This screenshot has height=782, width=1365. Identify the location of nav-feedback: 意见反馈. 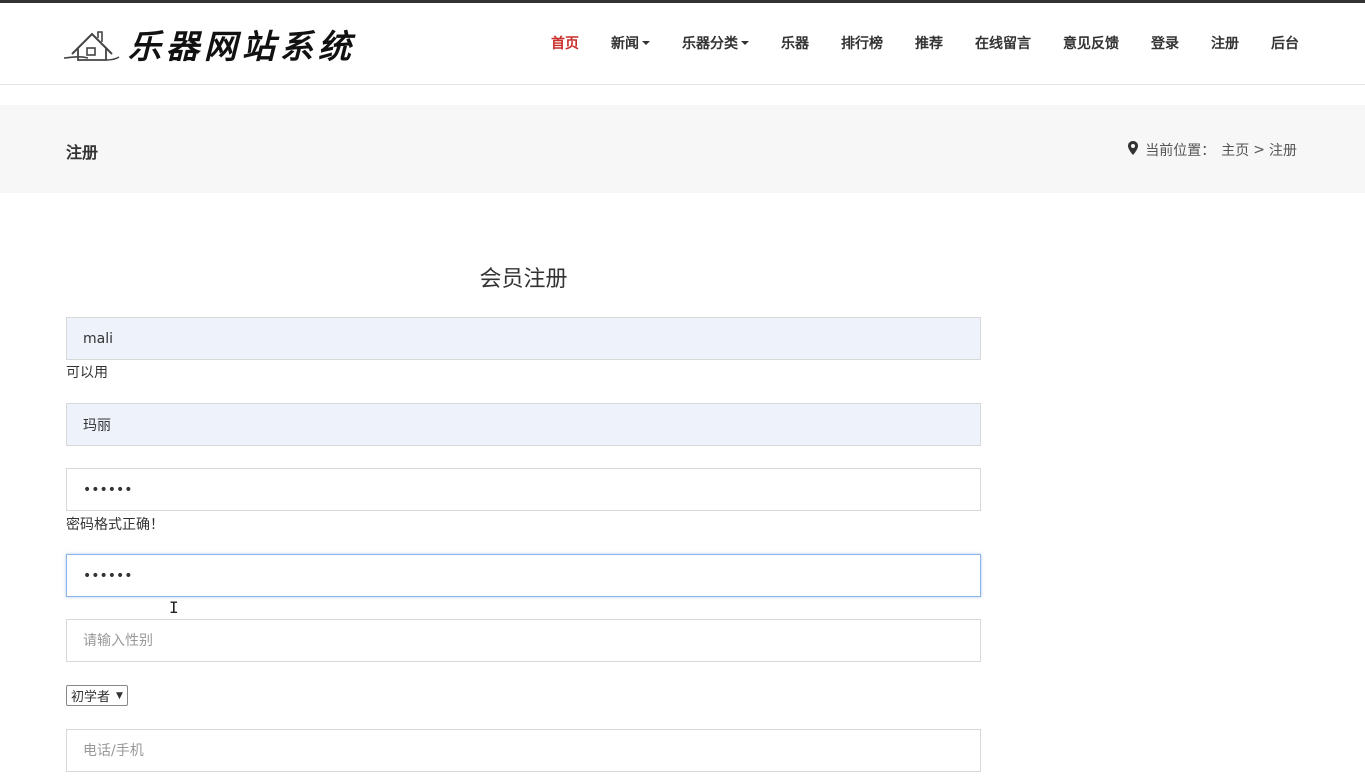
(1091, 43).